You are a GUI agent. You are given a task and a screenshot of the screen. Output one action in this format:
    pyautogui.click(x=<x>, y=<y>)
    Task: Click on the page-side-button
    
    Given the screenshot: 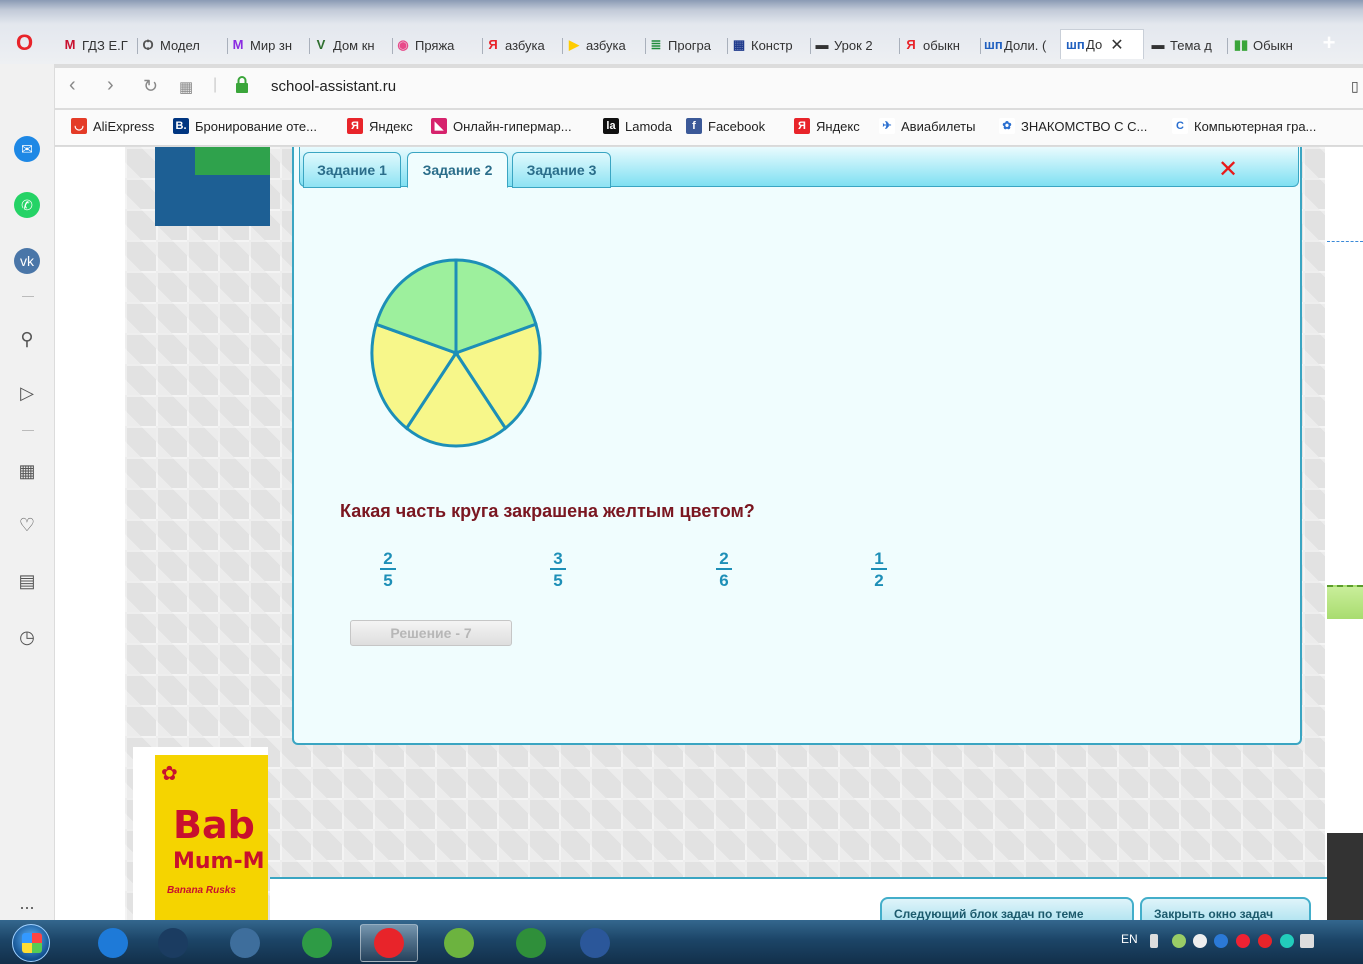 What is the action you would take?
    pyautogui.click(x=1345, y=602)
    